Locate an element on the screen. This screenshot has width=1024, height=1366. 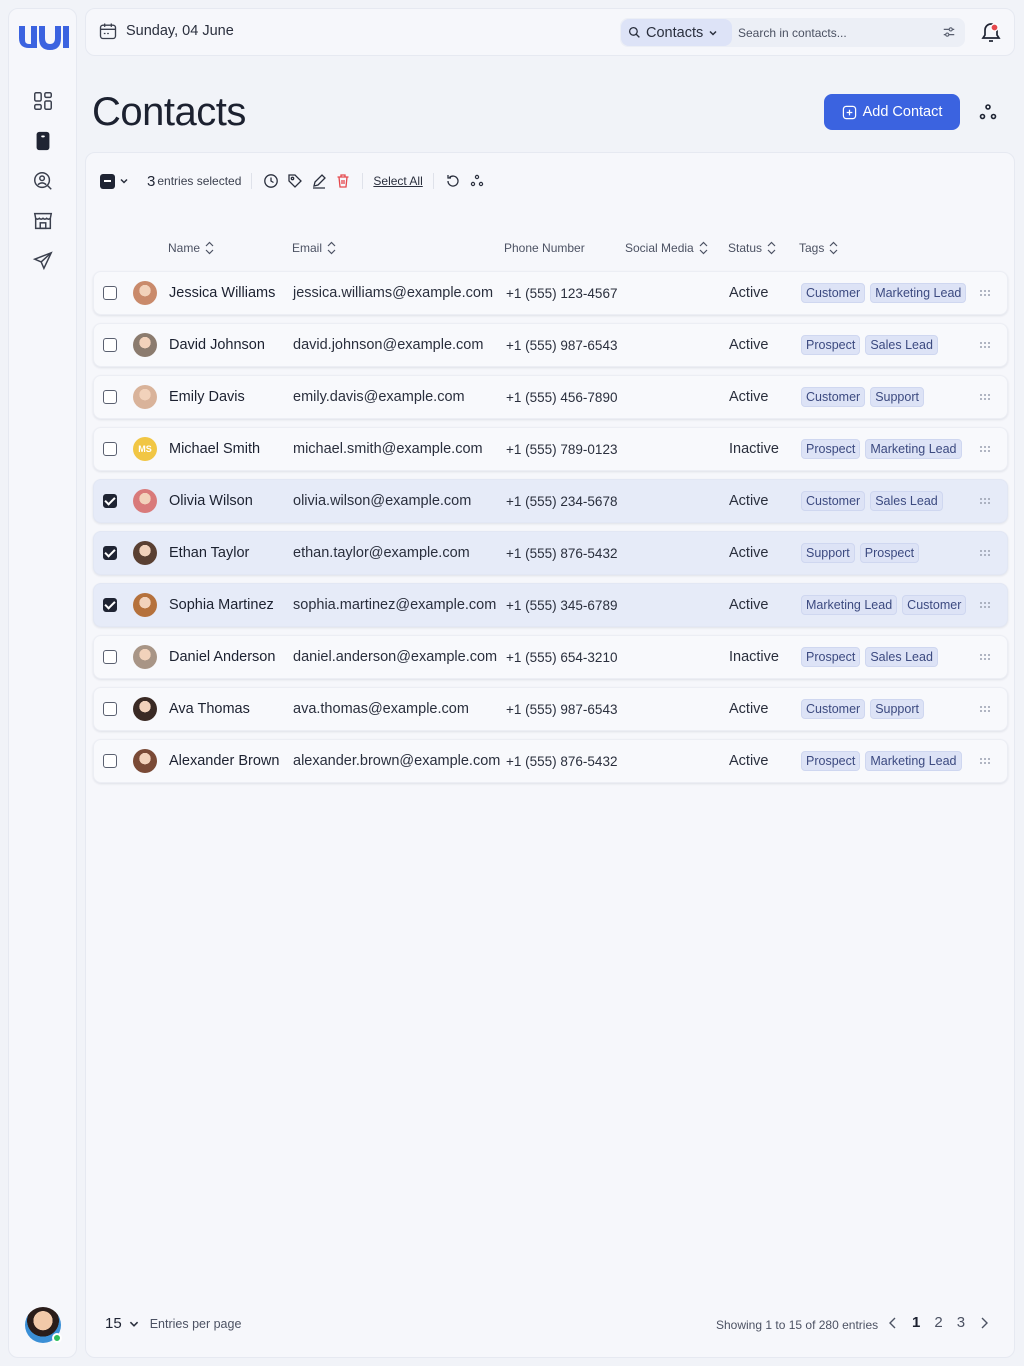
contact-name: Ethan Taylor is located at coordinates (209, 553).